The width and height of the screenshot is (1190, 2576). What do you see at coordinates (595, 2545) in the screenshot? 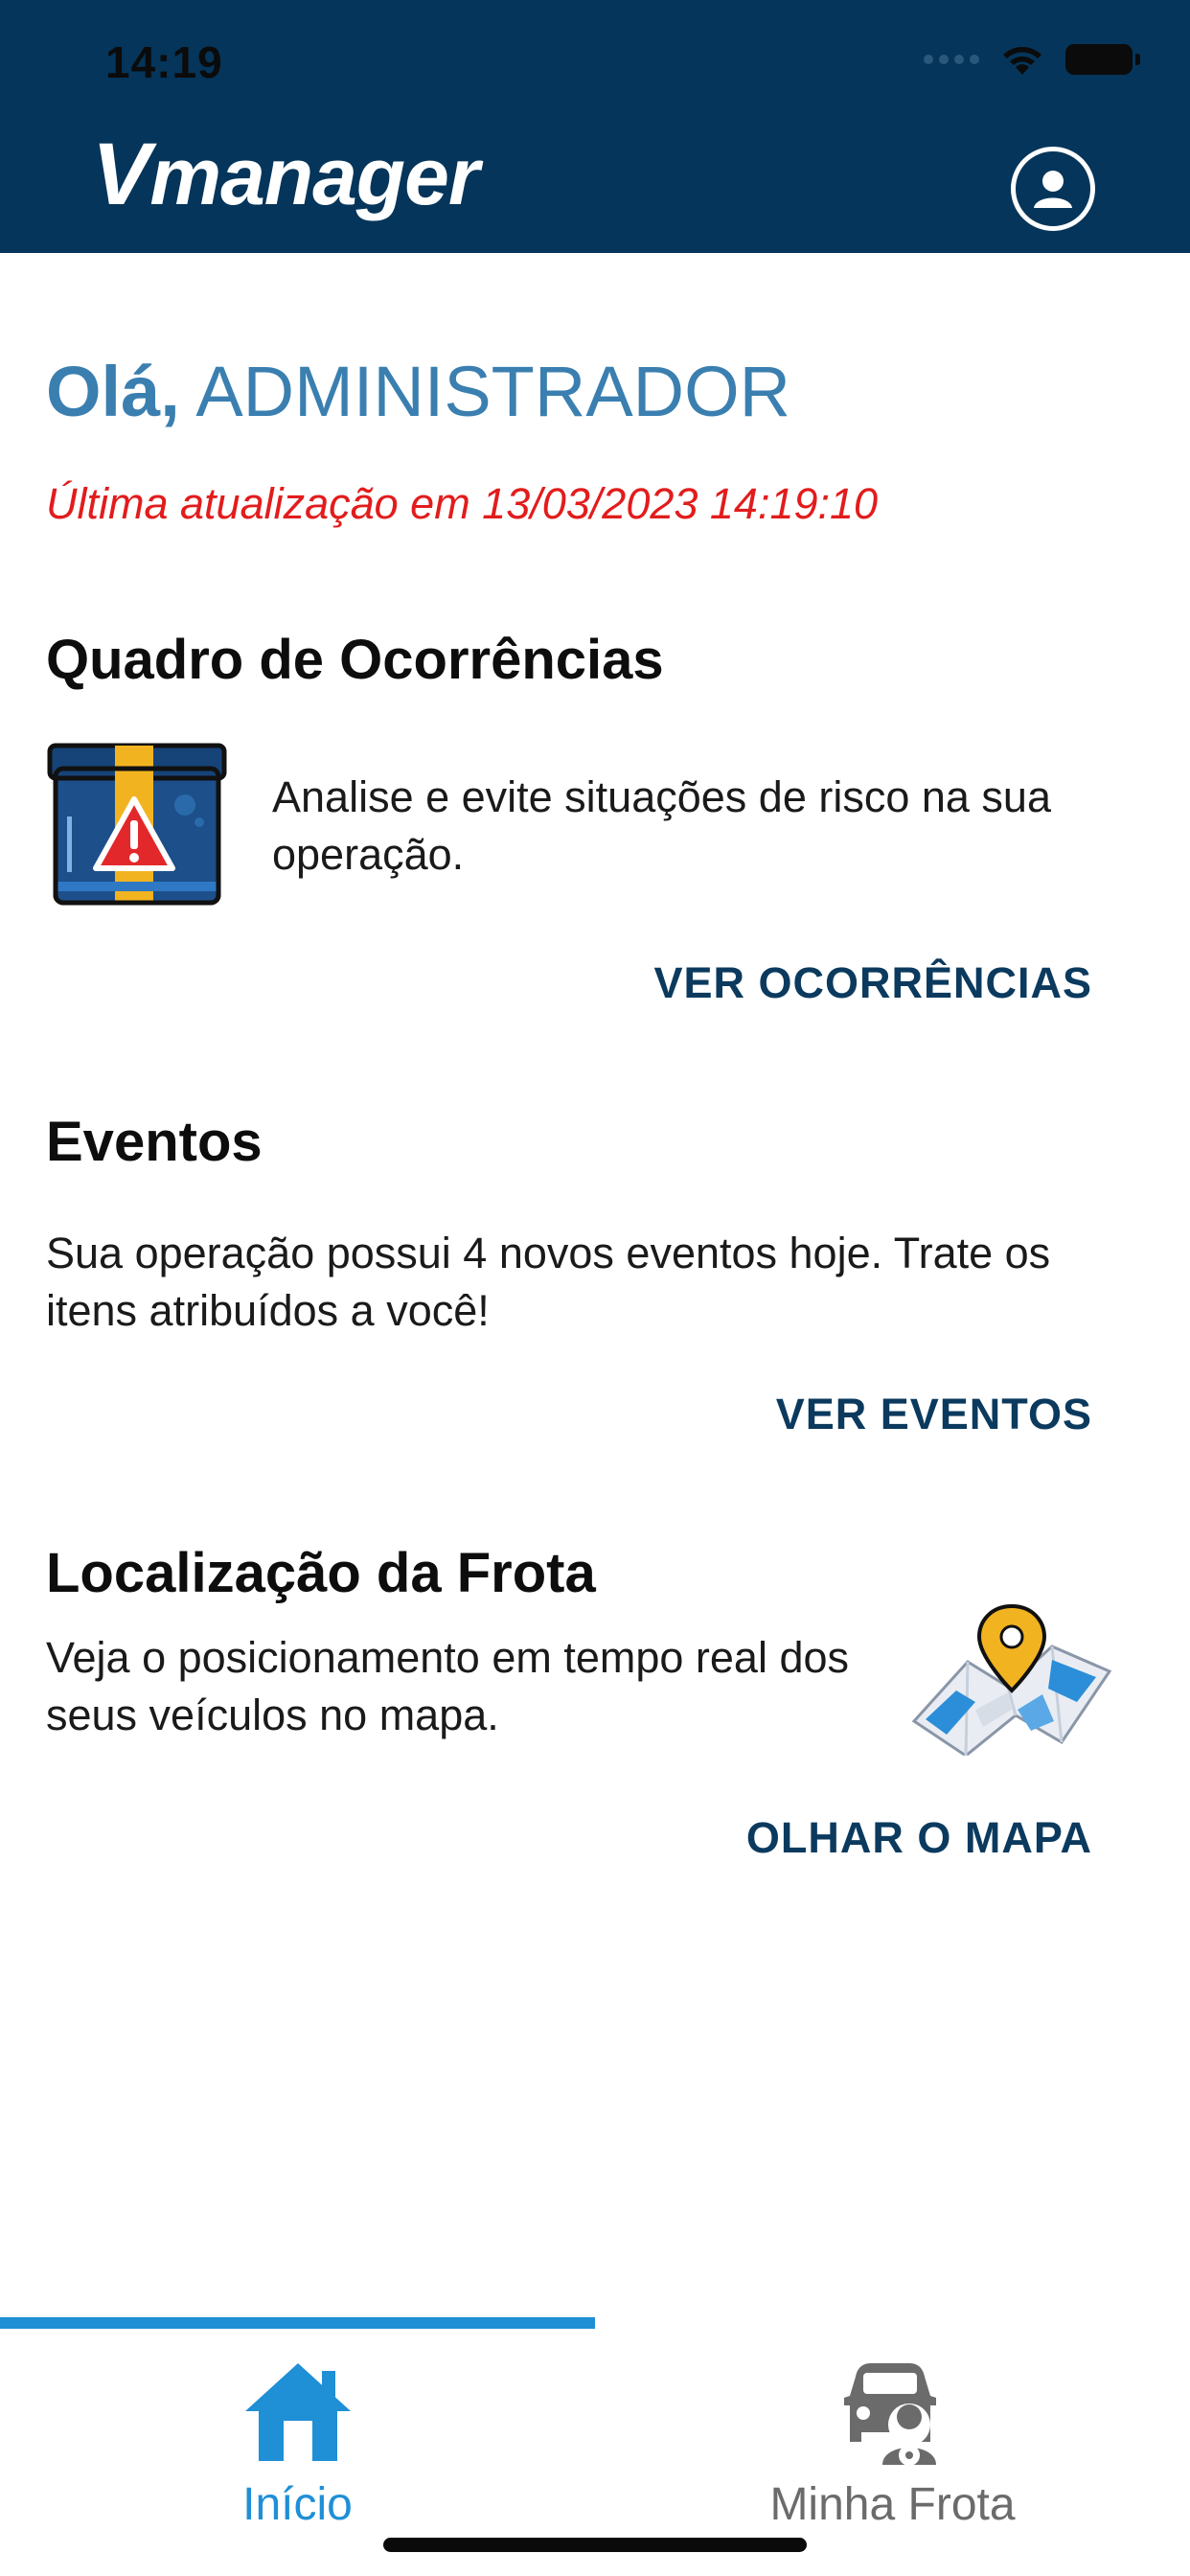
I see `home-indicator` at bounding box center [595, 2545].